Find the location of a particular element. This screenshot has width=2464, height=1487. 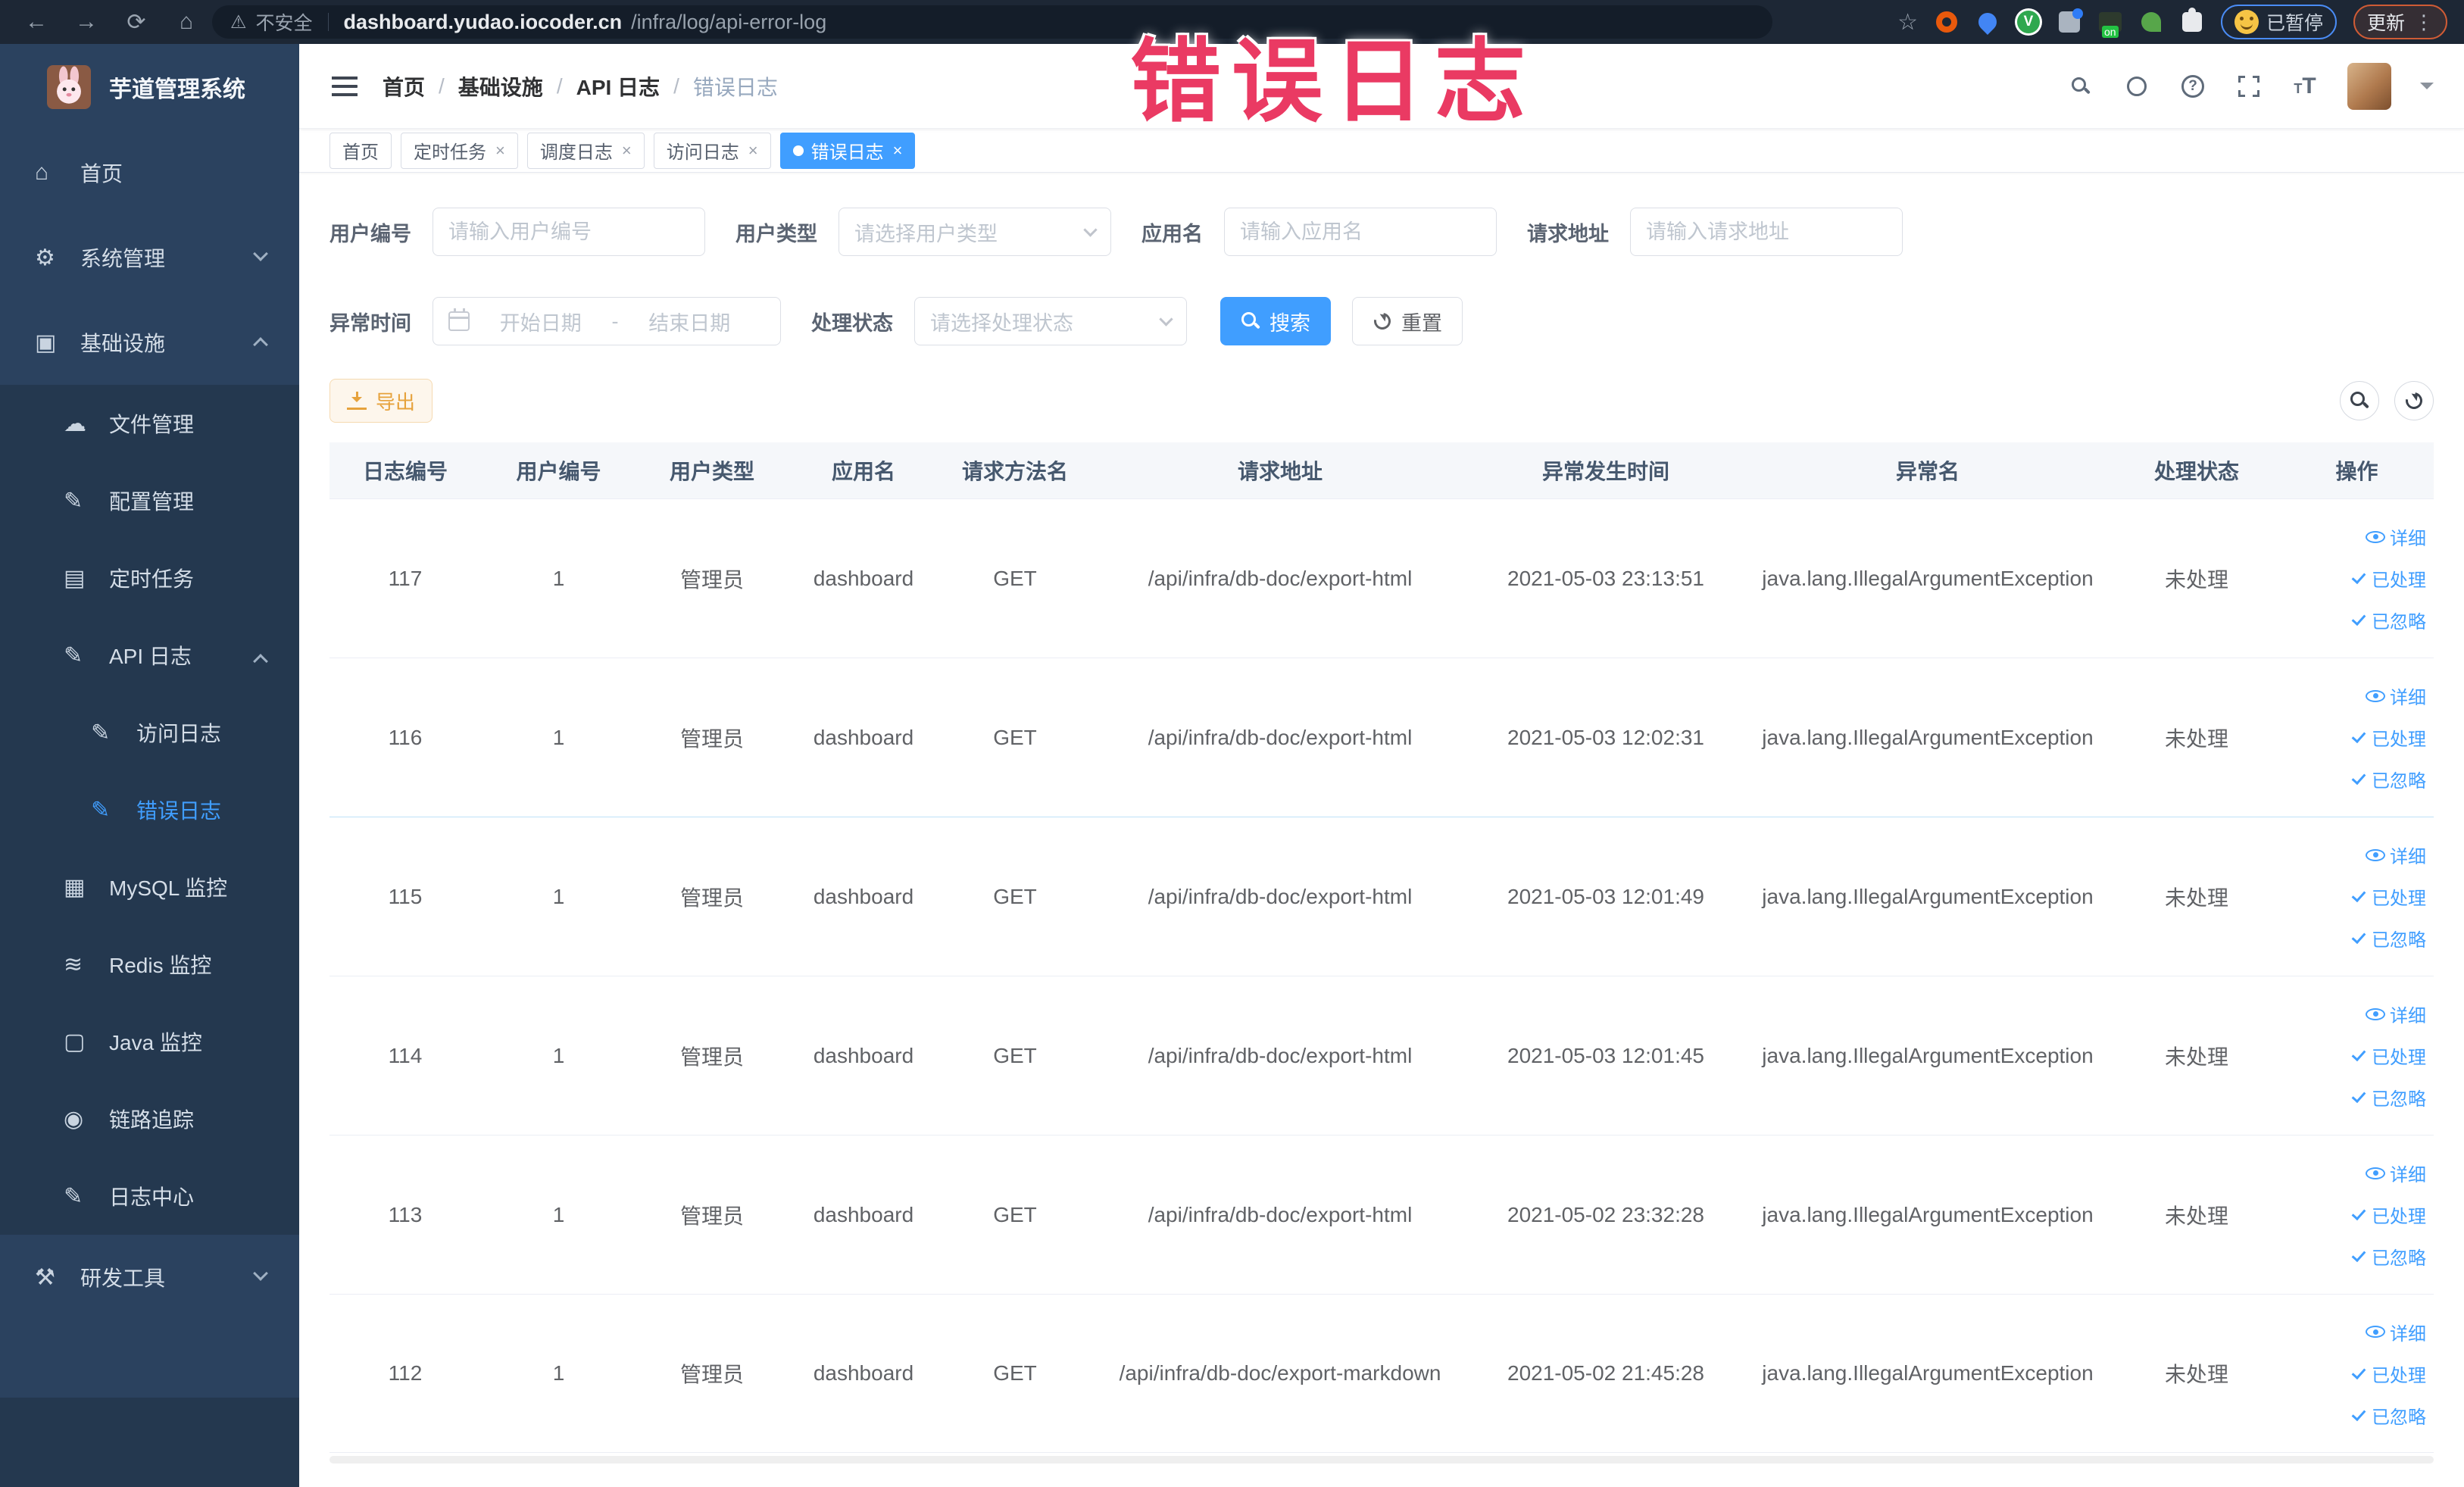

sidebar-item-access-log: ✎ 访问日志 is located at coordinates (149, 732).